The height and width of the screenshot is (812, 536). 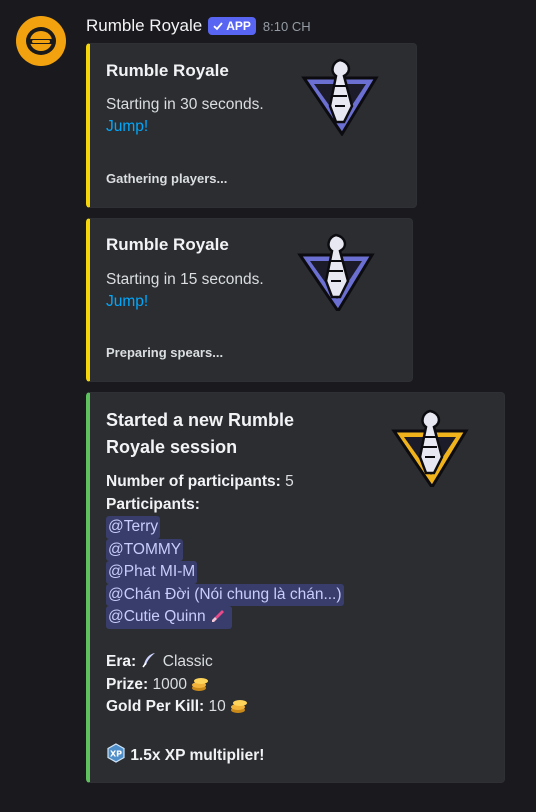 What do you see at coordinates (185, 279) in the screenshot?
I see `countdown-text: Starting in 15 seconds.` at bounding box center [185, 279].